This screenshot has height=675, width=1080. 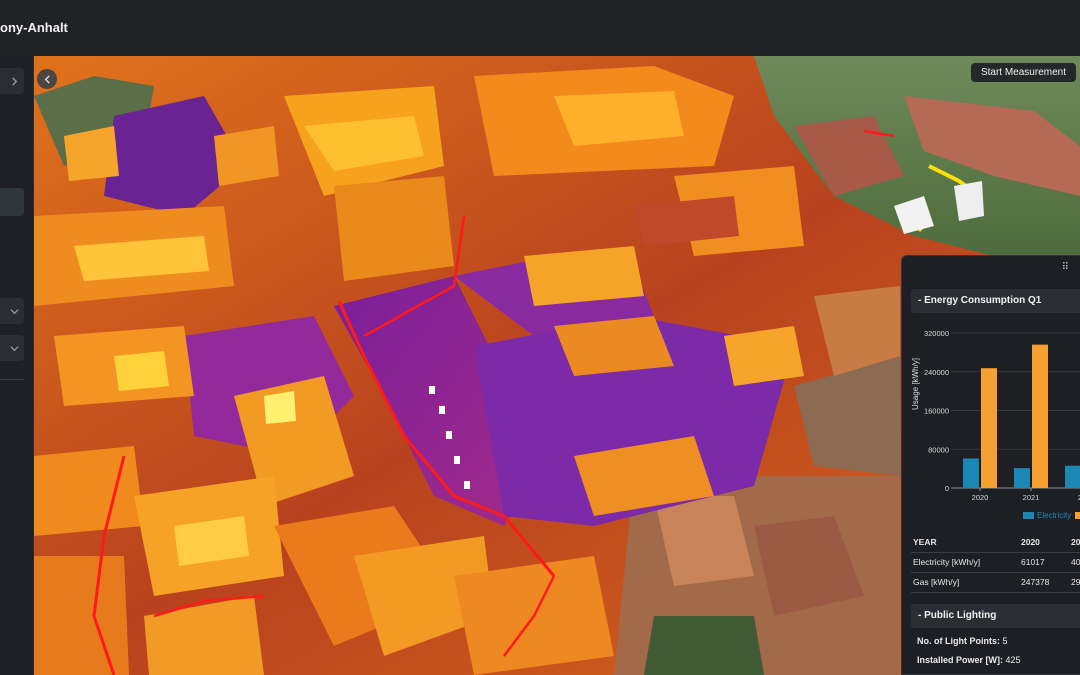 I want to click on start-measurement-button: Start Measurement, so click(x=1023, y=72).